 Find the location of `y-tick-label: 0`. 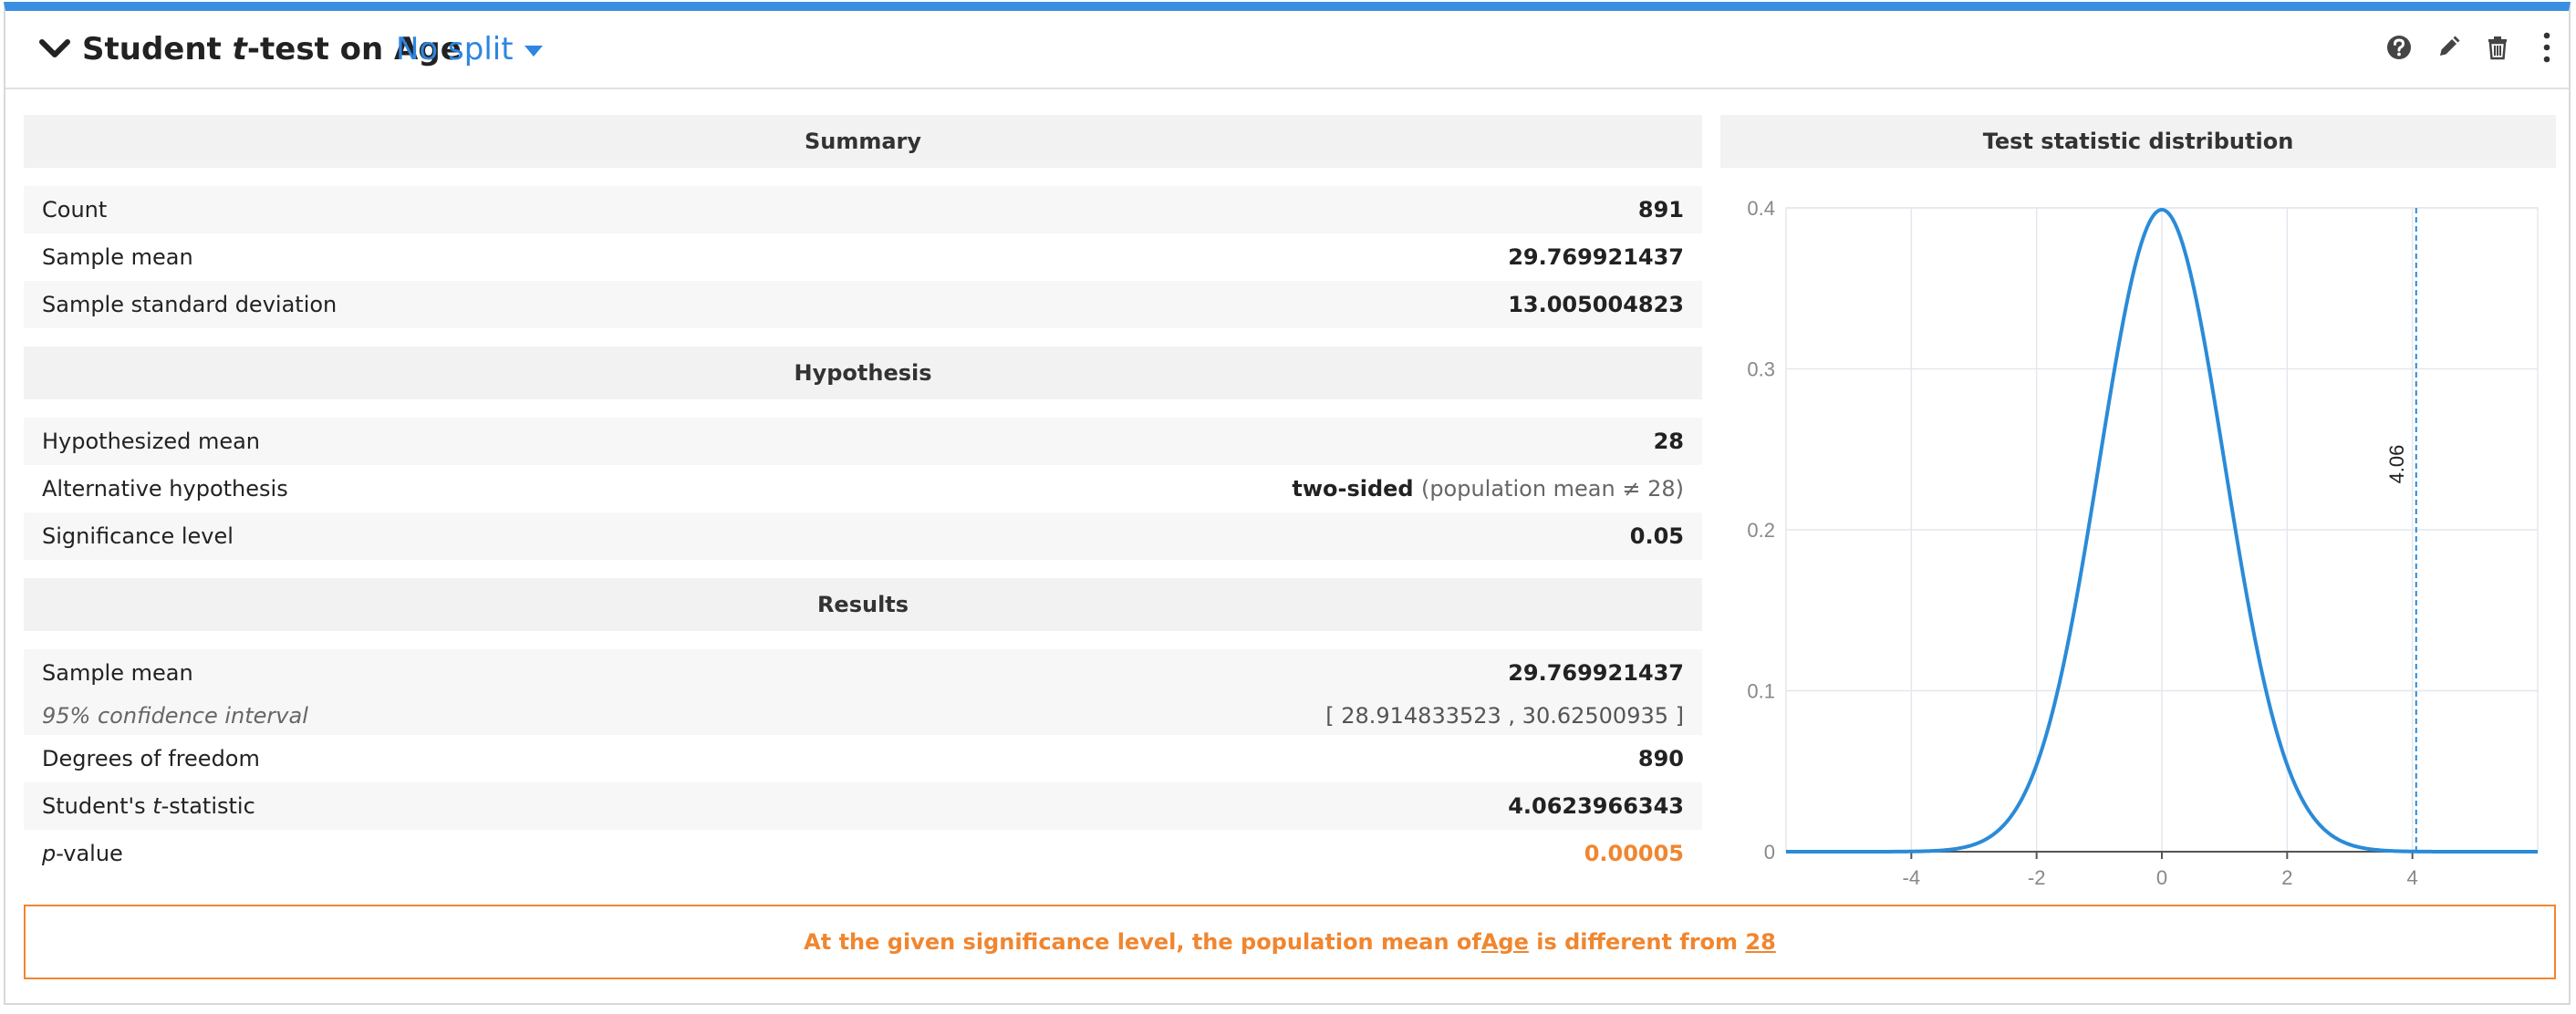

y-tick-label: 0 is located at coordinates (1769, 852).